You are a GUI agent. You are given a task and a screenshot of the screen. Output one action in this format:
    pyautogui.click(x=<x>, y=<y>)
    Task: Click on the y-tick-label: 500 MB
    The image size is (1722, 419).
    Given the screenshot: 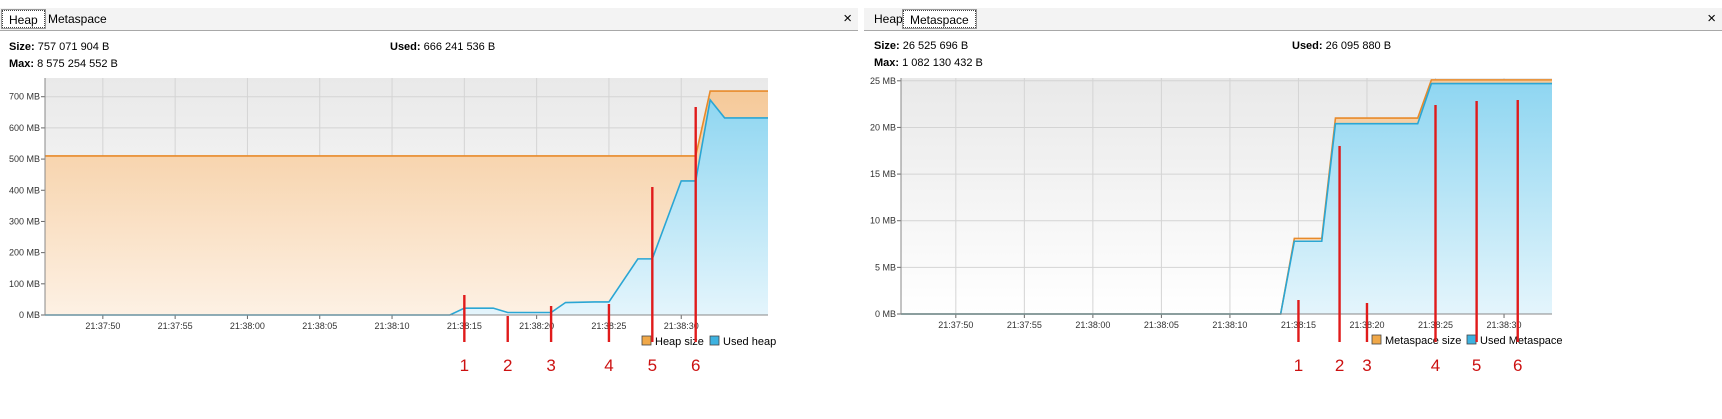 What is the action you would take?
    pyautogui.click(x=24, y=159)
    